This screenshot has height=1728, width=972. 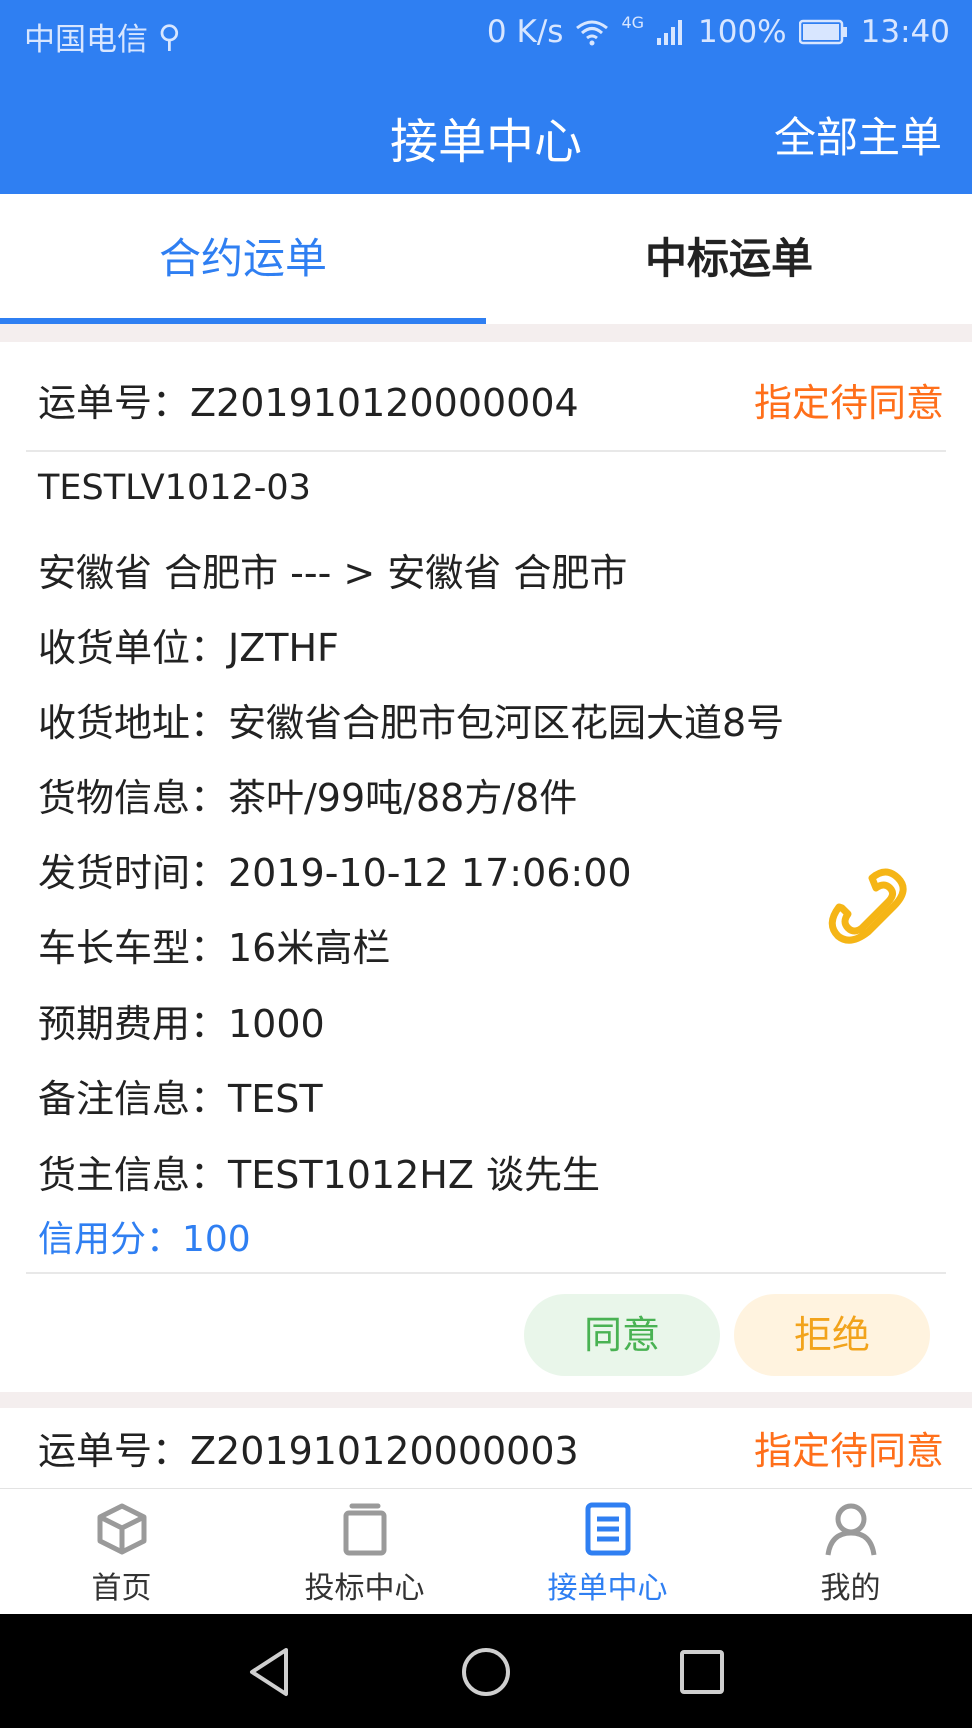 What do you see at coordinates (144, 1239) in the screenshot?
I see `credit-score: 信用分：100` at bounding box center [144, 1239].